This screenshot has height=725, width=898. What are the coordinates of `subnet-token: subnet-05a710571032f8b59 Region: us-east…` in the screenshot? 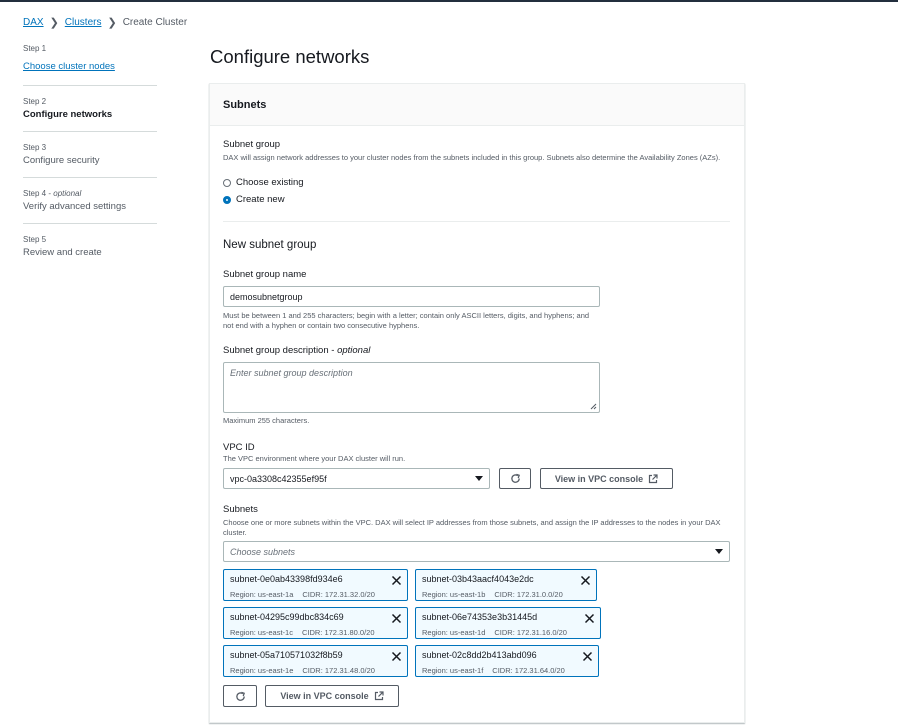 It's located at (315, 661).